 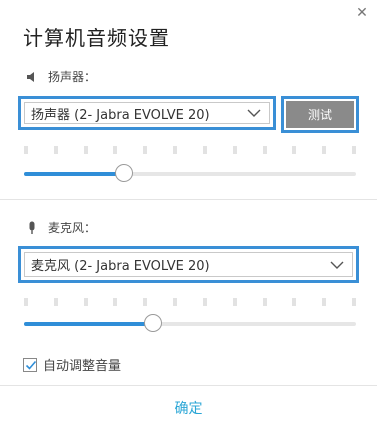 I want to click on close-icon: ✕, so click(x=362, y=13).